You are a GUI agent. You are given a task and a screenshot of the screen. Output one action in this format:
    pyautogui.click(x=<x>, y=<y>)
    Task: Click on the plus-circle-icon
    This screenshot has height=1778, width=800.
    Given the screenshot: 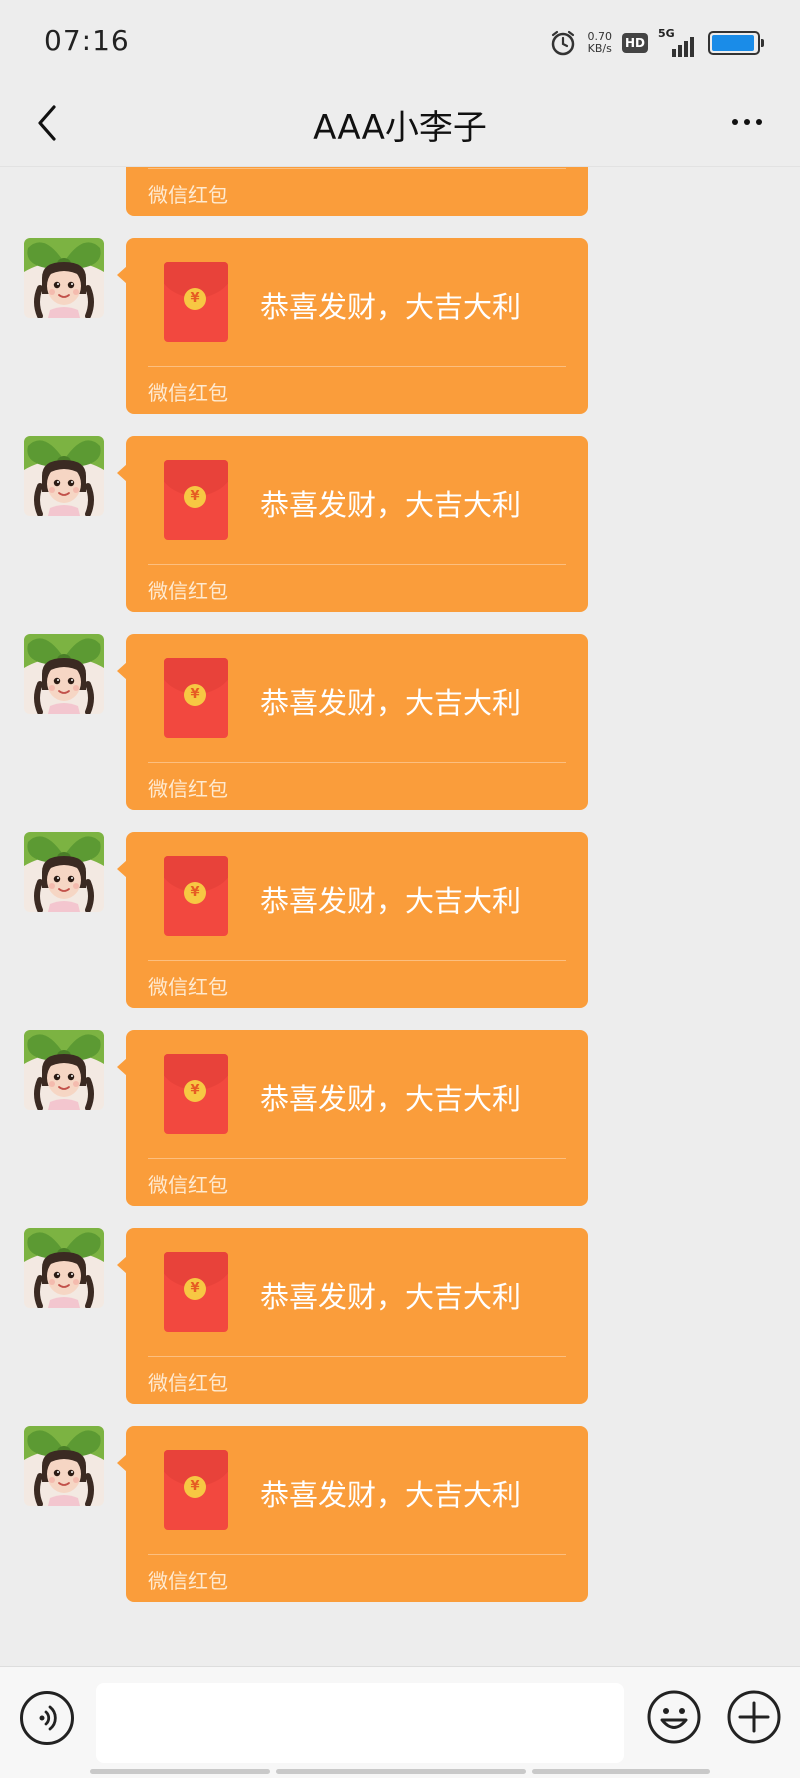 What is the action you would take?
    pyautogui.click(x=754, y=1717)
    